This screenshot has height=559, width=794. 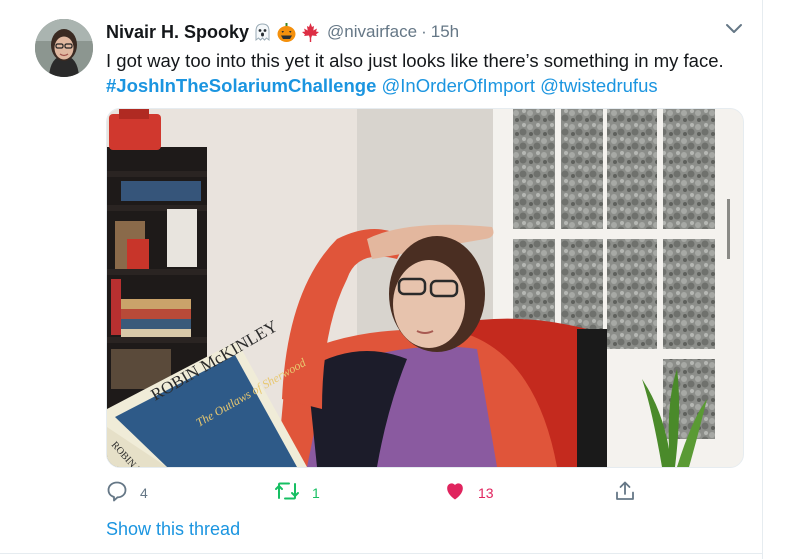 What do you see at coordinates (310, 32) in the screenshot?
I see `maple-leaf-emoji` at bounding box center [310, 32].